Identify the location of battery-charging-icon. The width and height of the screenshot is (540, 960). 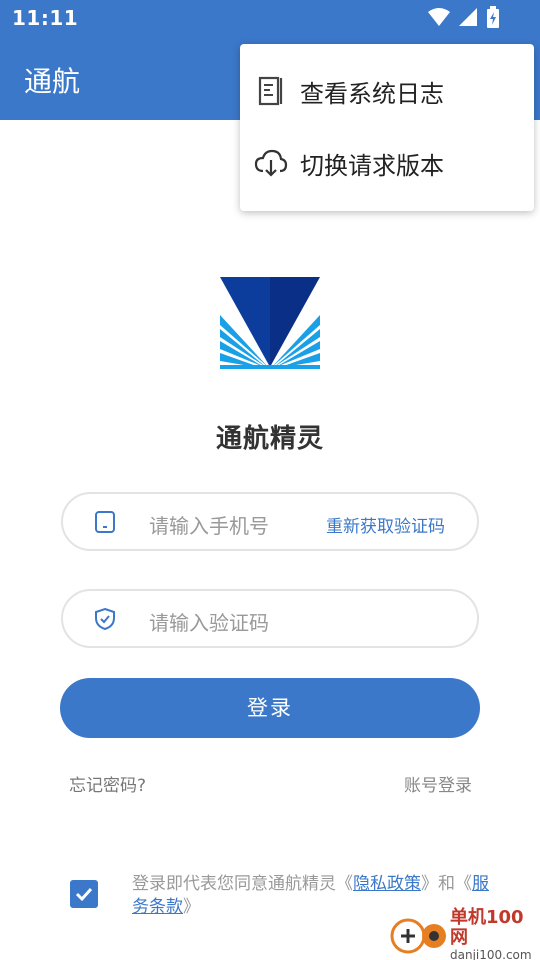
(493, 17).